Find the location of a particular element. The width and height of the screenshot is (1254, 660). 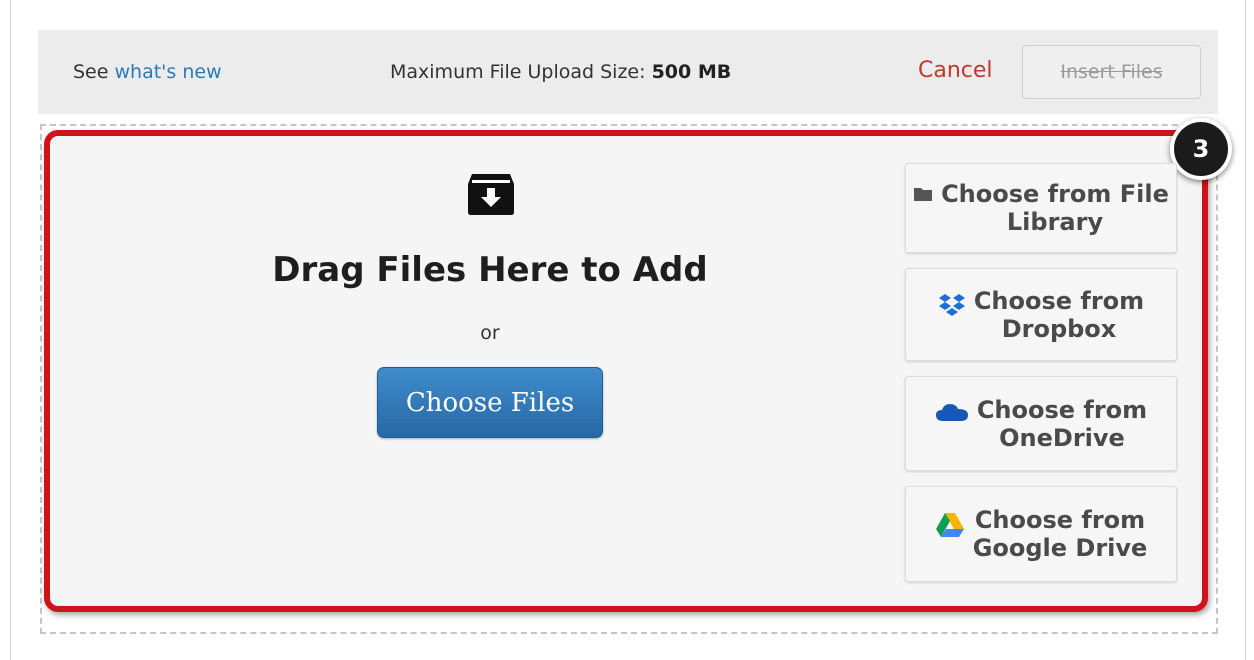

whats-new-link: what's new is located at coordinates (168, 72).